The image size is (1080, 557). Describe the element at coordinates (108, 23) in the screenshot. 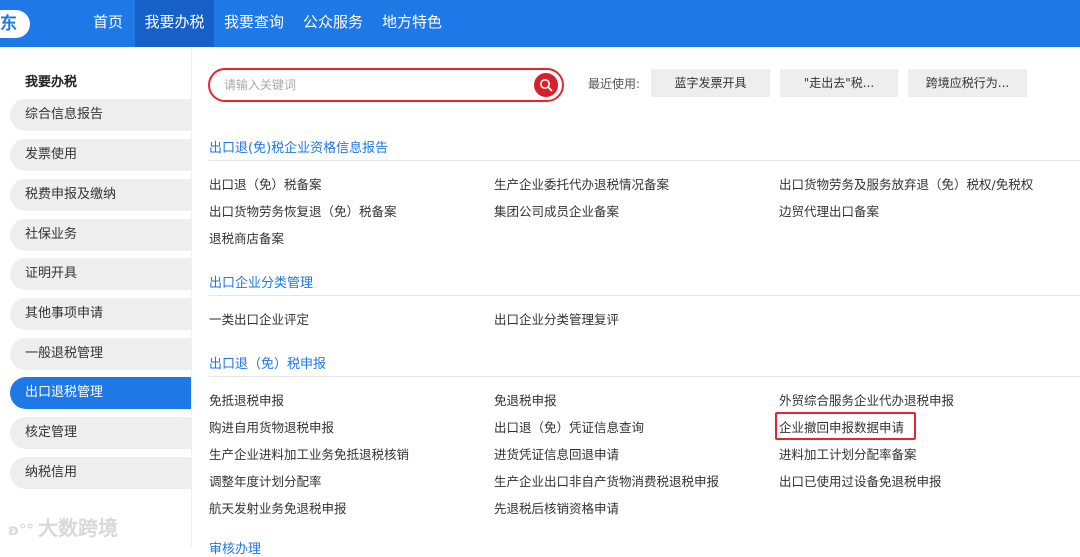

I see `nav-home: 首页` at that location.